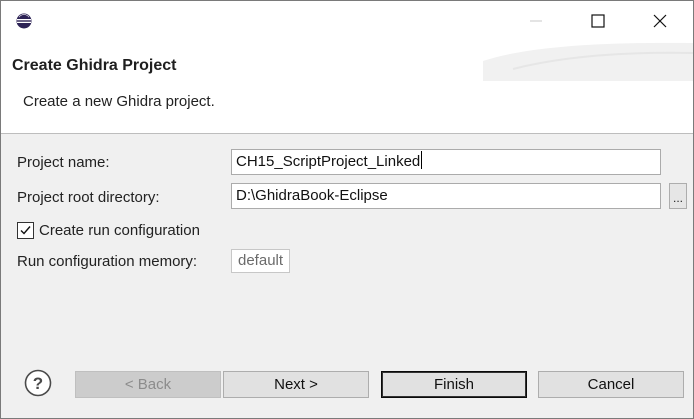 This screenshot has width=694, height=419. I want to click on project-name-value: CH15_ScriptProject_Linked, so click(328, 161).